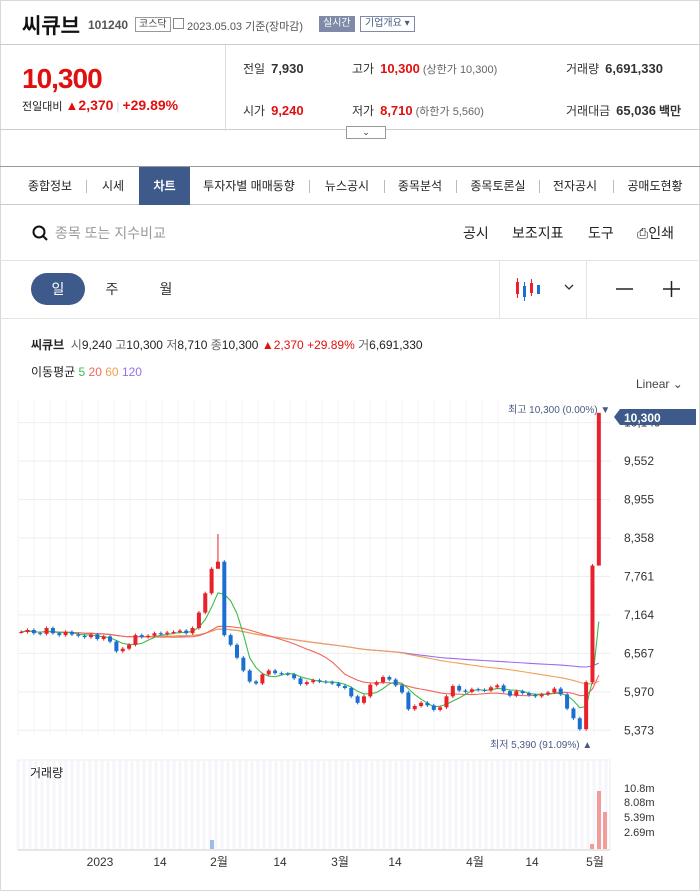  Describe the element at coordinates (639, 576) in the screenshot. I see `y-tick-label: 7,761` at that location.